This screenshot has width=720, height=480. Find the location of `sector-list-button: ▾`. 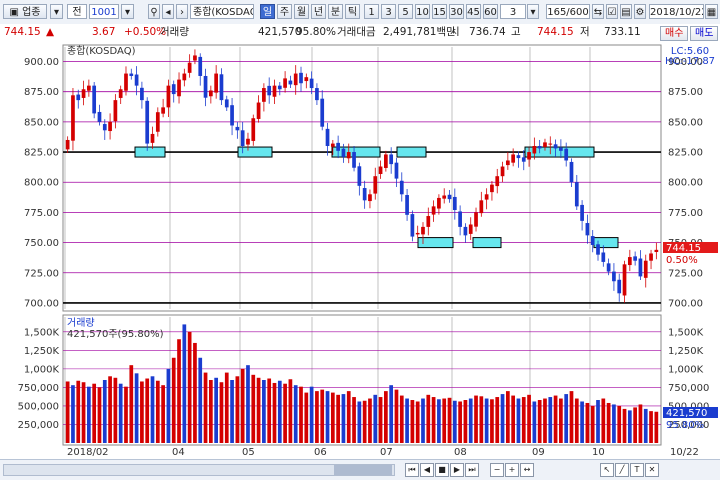

sector-list-button: ▾ is located at coordinates (56, 11).